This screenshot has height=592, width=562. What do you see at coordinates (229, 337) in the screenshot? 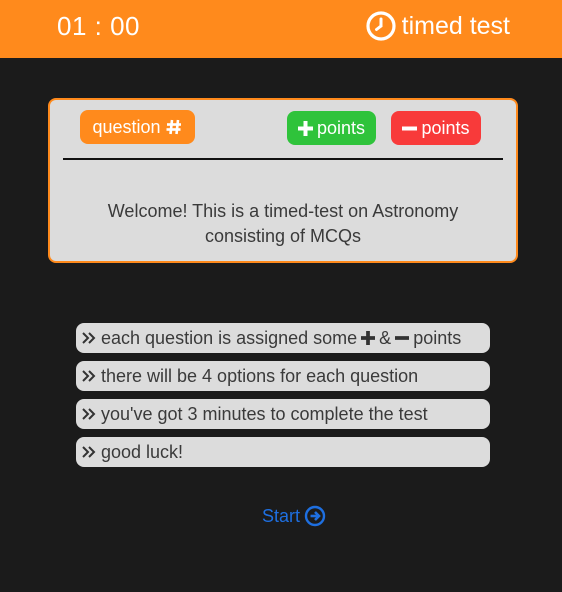
I see `list-item-text: each question is assigned some` at bounding box center [229, 337].